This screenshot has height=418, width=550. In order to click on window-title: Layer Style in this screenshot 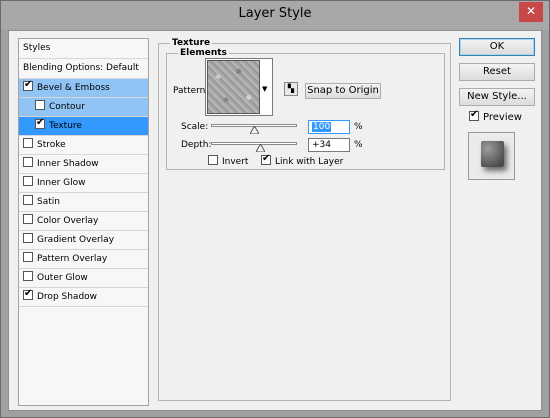, I will do `click(275, 13)`.